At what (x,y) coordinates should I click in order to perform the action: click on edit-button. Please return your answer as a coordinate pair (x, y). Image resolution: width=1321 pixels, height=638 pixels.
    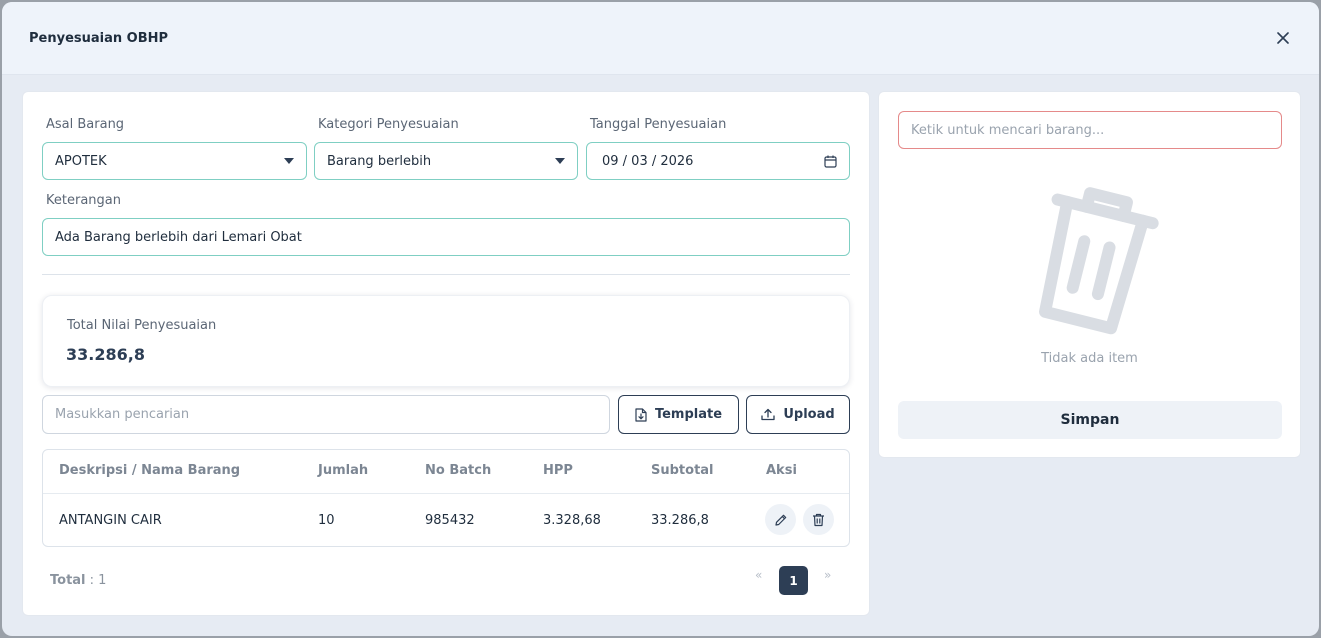
    Looking at the image, I should click on (780, 519).